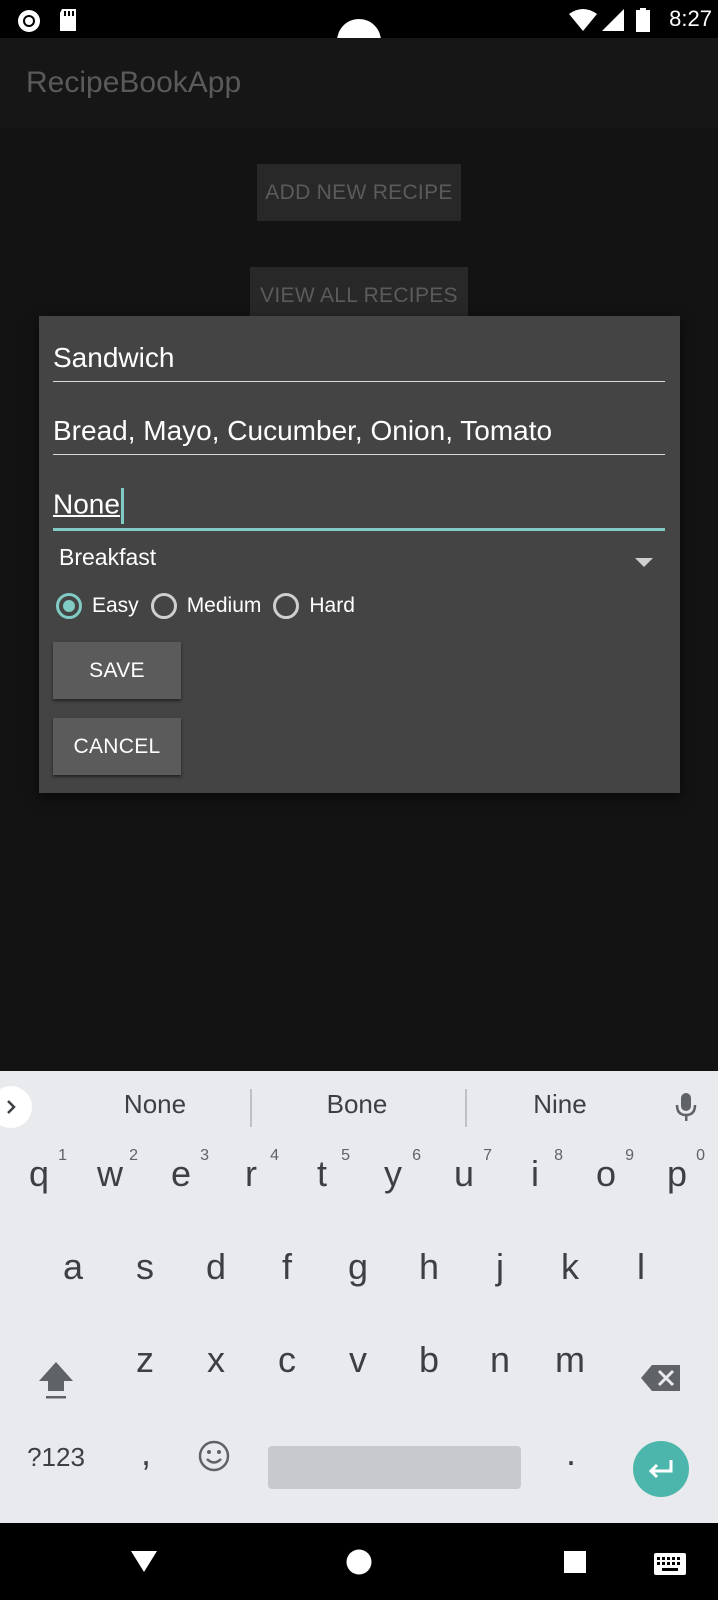  I want to click on suggestion-strip: None Bone Nine, so click(359, 1105).